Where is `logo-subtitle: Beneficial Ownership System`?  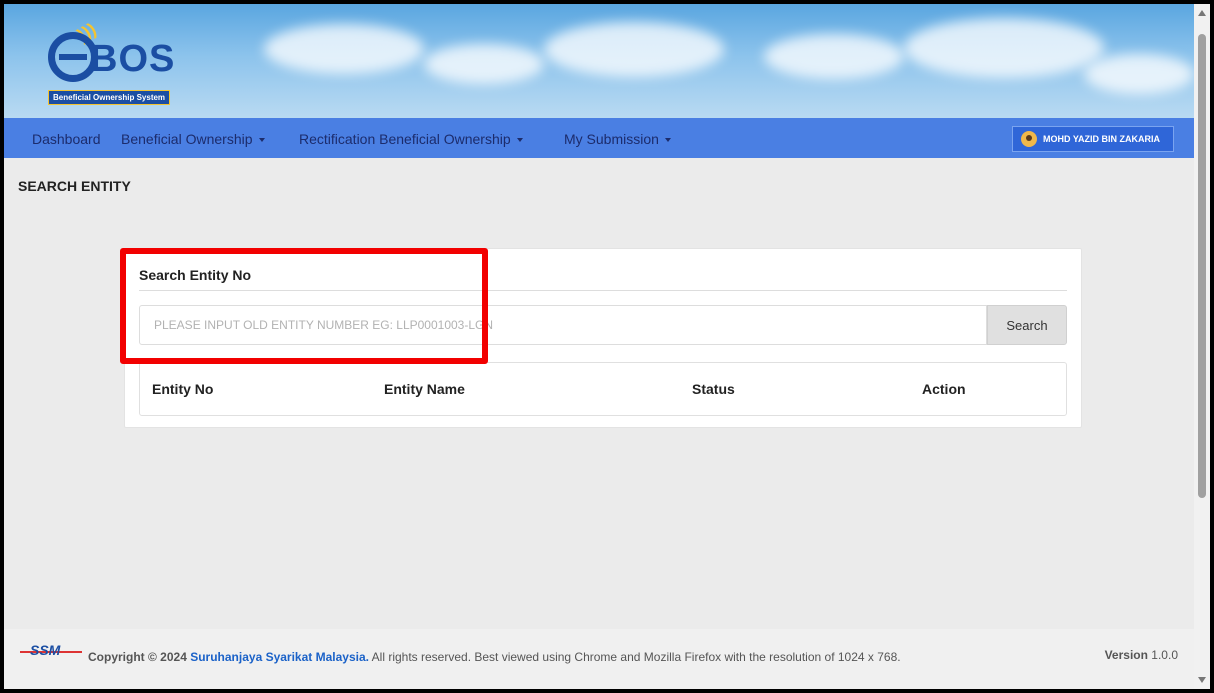 logo-subtitle: Beneficial Ownership System is located at coordinates (109, 97).